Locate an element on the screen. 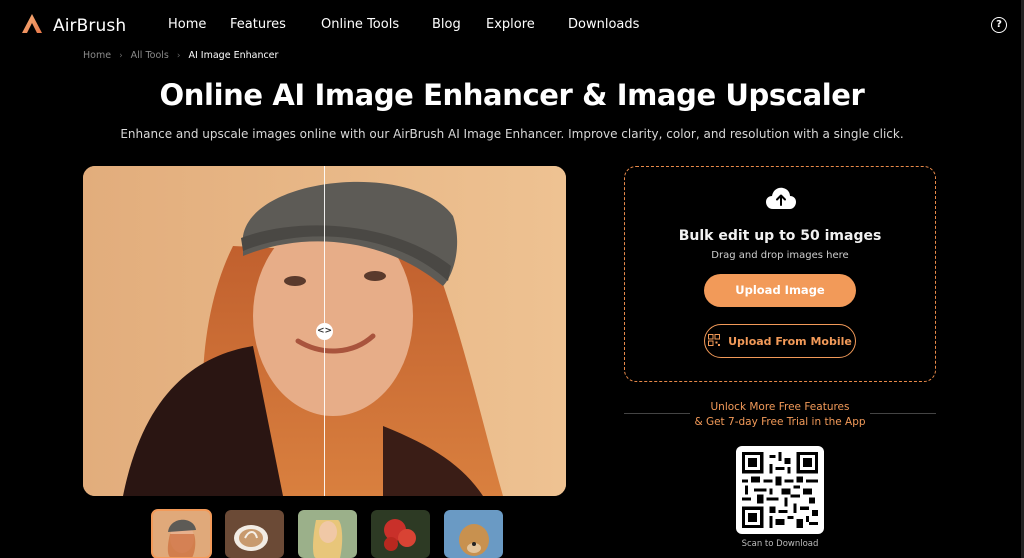 This screenshot has width=1024, height=558. thumbnail-woman-beanie is located at coordinates (181, 533).